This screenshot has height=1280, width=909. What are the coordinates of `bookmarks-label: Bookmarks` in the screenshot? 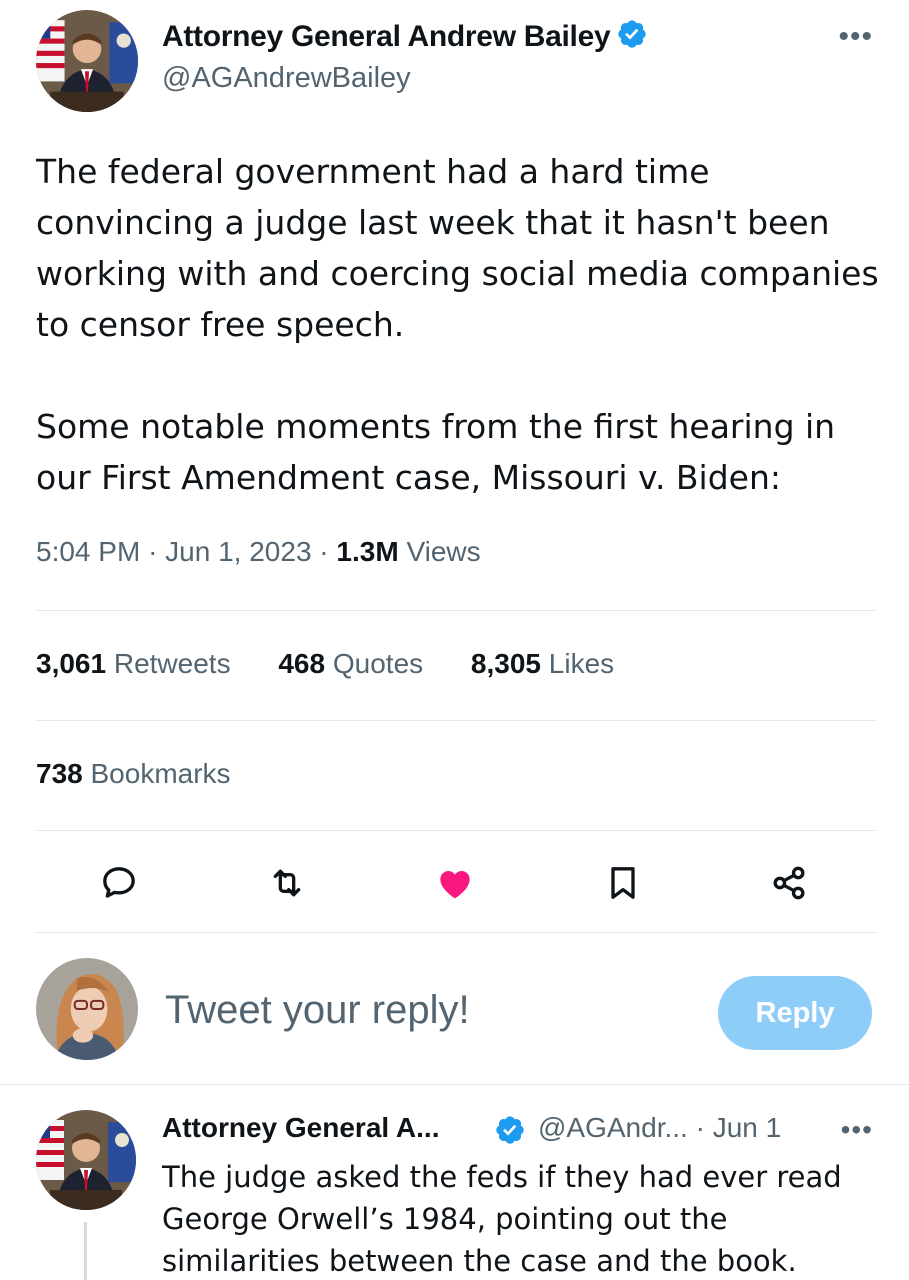 It's located at (160, 773).